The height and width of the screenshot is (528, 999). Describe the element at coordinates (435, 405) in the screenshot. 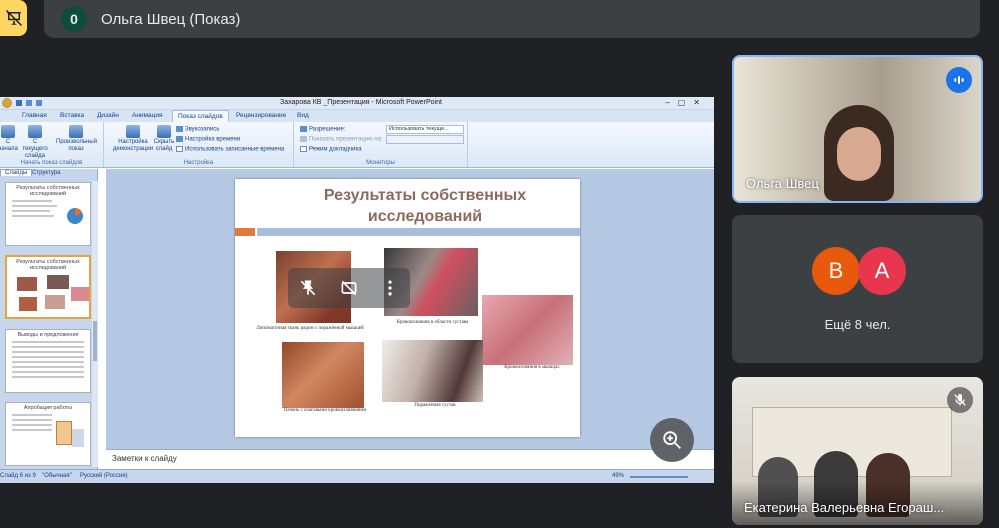

I see `caption: Поражённая сустав` at that location.